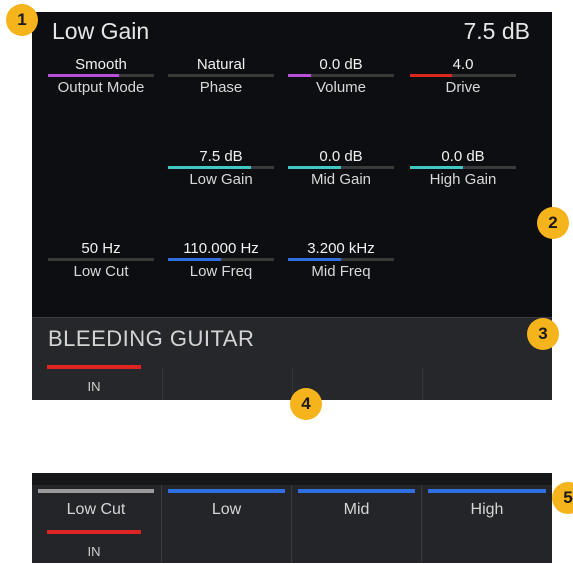 This screenshot has height=564, width=573. I want to click on tab-label: Low, so click(226, 509).